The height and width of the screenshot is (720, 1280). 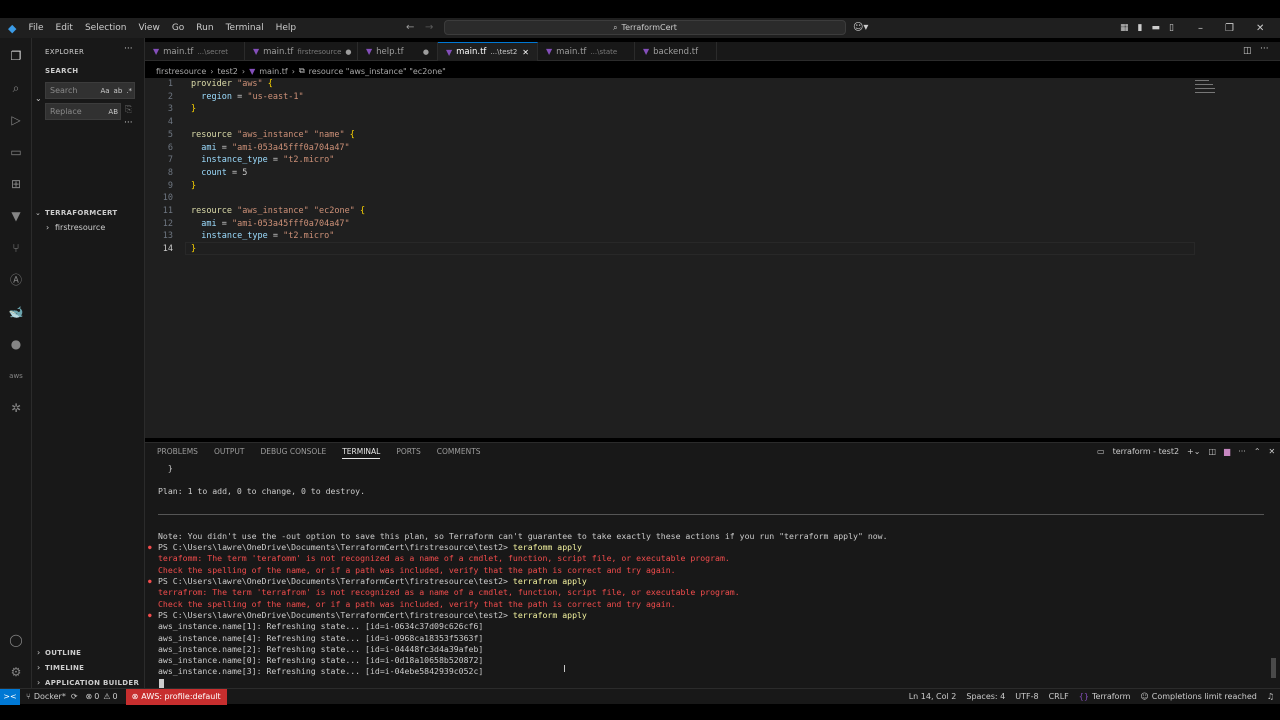 I want to click on close-window-icon: ✕, so click(x=1260, y=28).